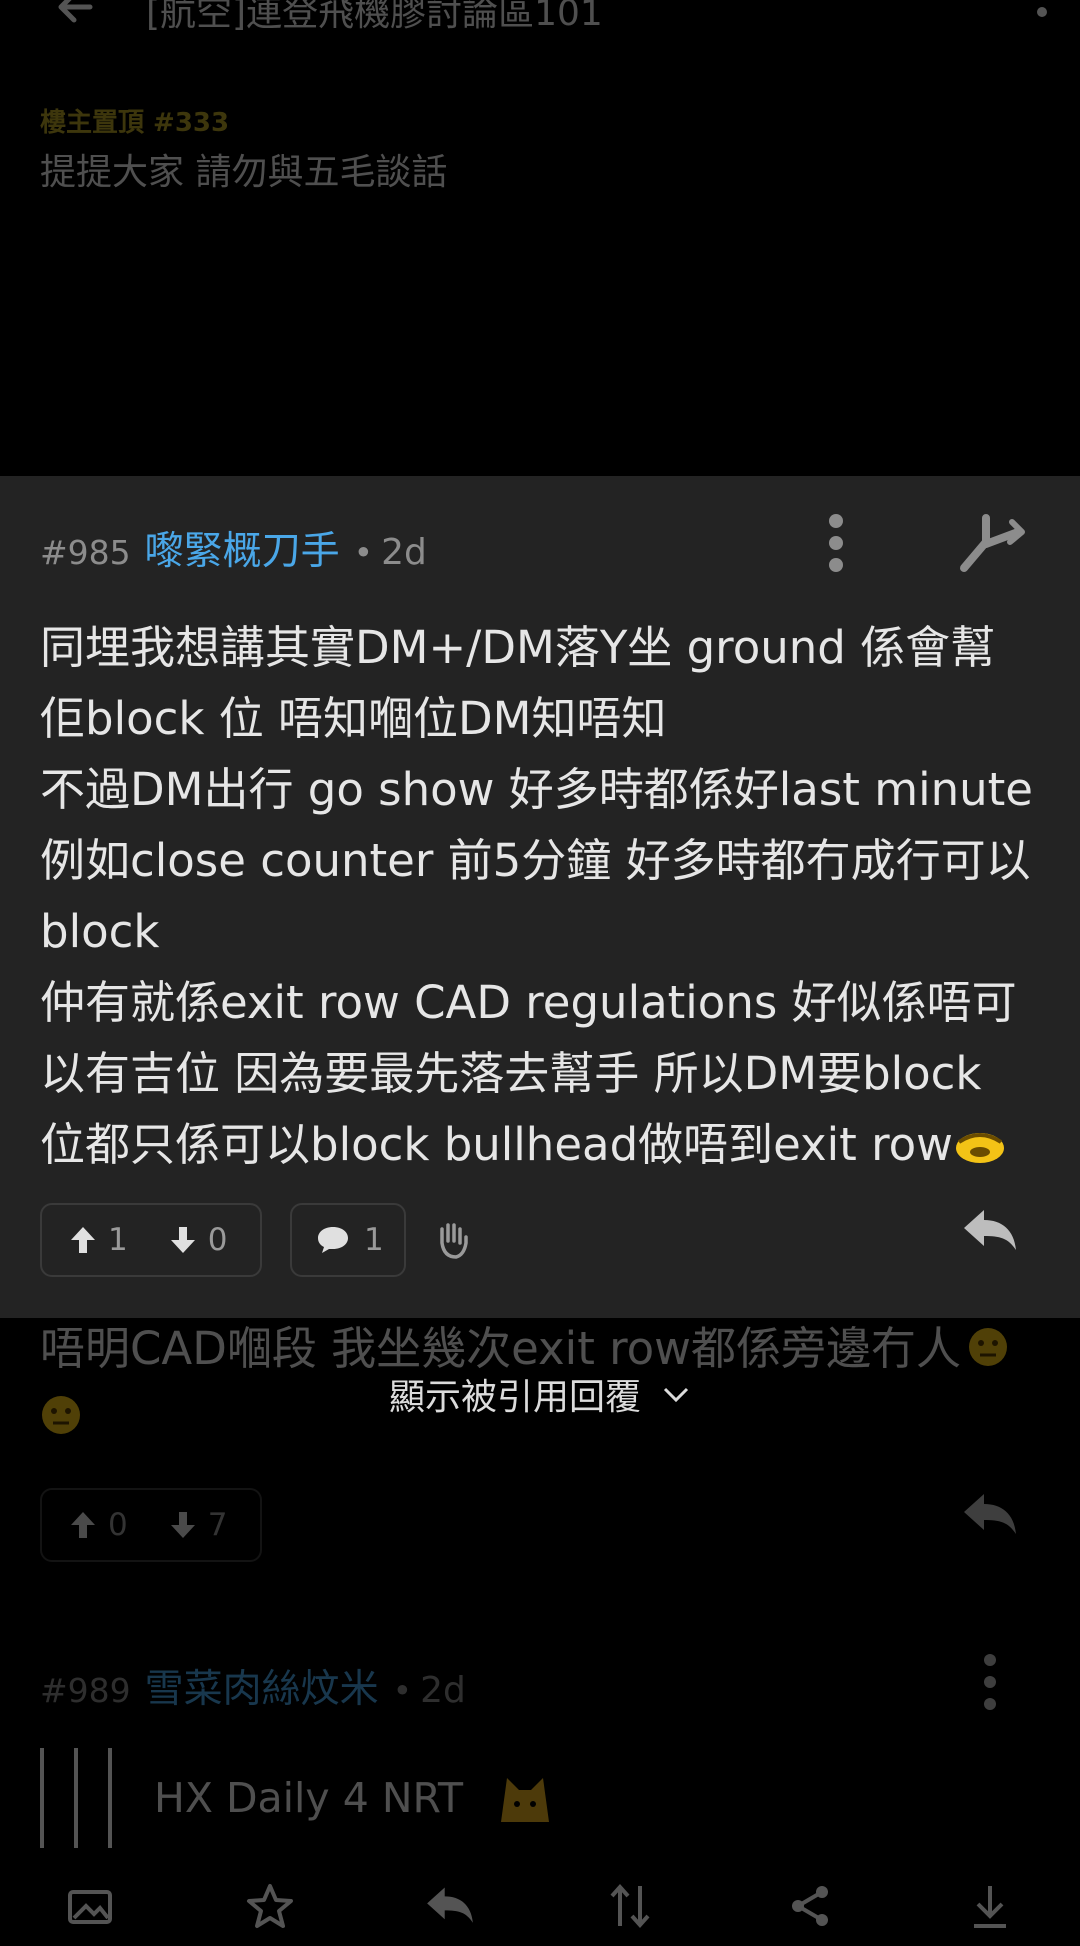  I want to click on post-meta: #989 雪菜肉絲炆米 • 2d, so click(253, 1686).